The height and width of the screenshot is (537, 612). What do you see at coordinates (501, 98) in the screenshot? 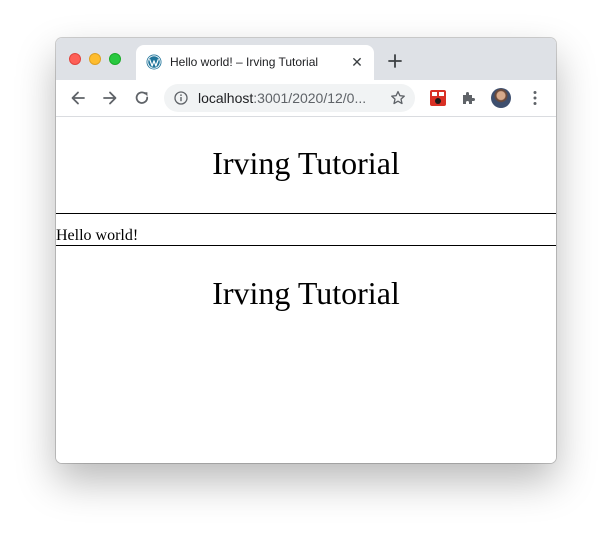
I see `profile-avatar` at bounding box center [501, 98].